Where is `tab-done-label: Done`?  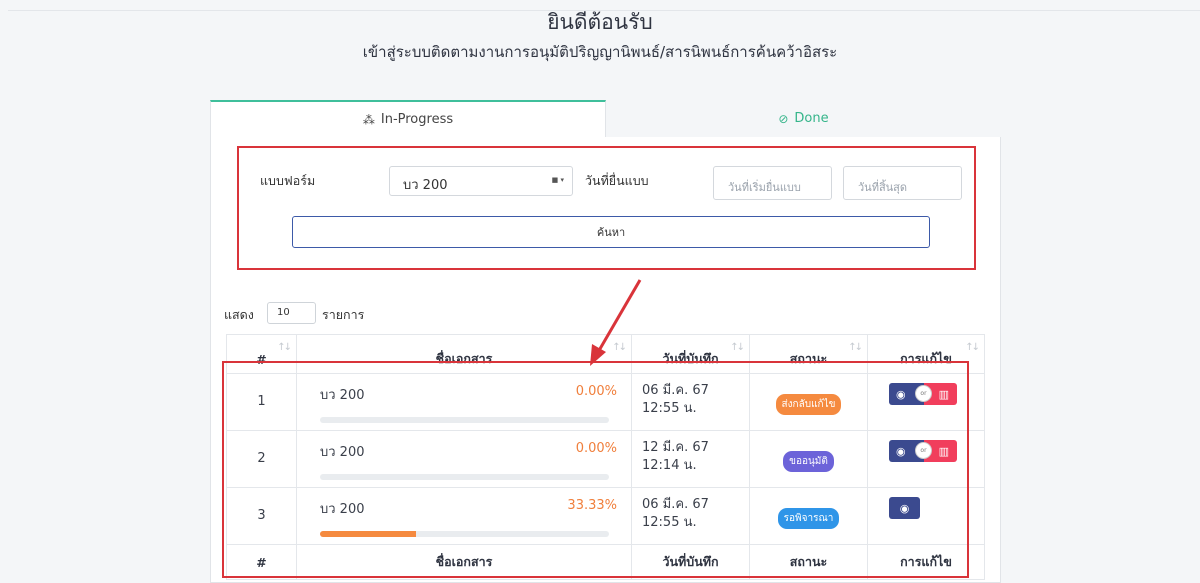 tab-done-label: Done is located at coordinates (811, 118).